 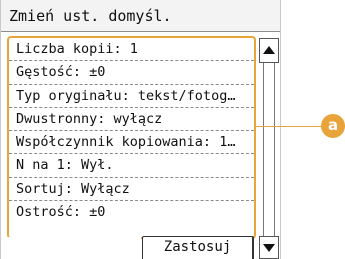 What do you see at coordinates (131, 120) in the screenshot?
I see `setting-two-sided: Dwustronny: wyłącz` at bounding box center [131, 120].